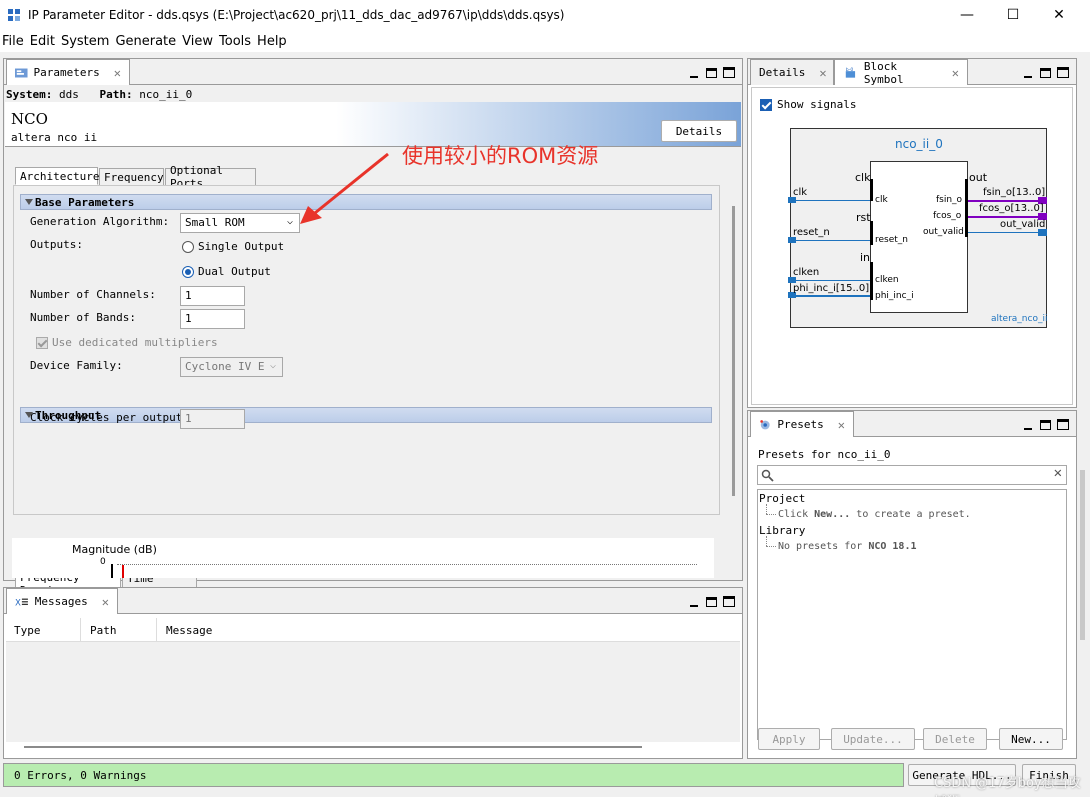 This screenshot has width=1090, height=797. What do you see at coordinates (188, 271) in the screenshot?
I see `radio-selected-icon` at bounding box center [188, 271].